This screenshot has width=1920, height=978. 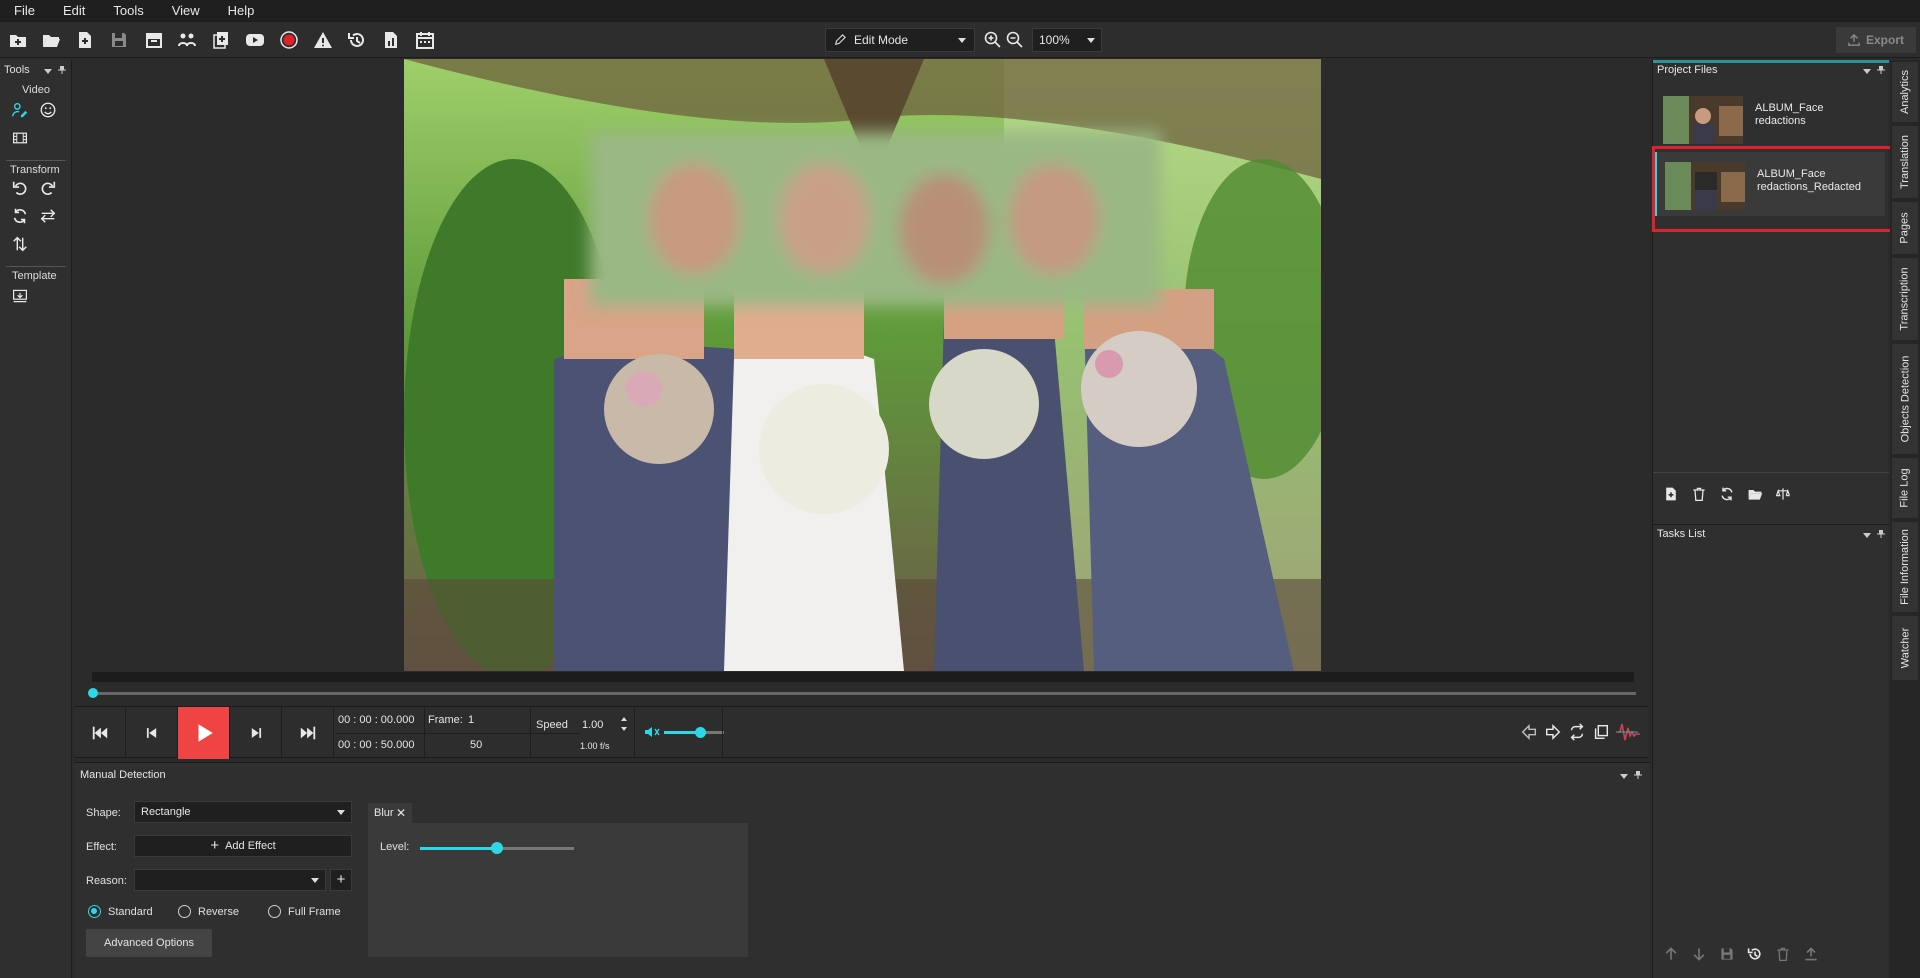 I want to click on timeline-track, so click(x=863, y=677).